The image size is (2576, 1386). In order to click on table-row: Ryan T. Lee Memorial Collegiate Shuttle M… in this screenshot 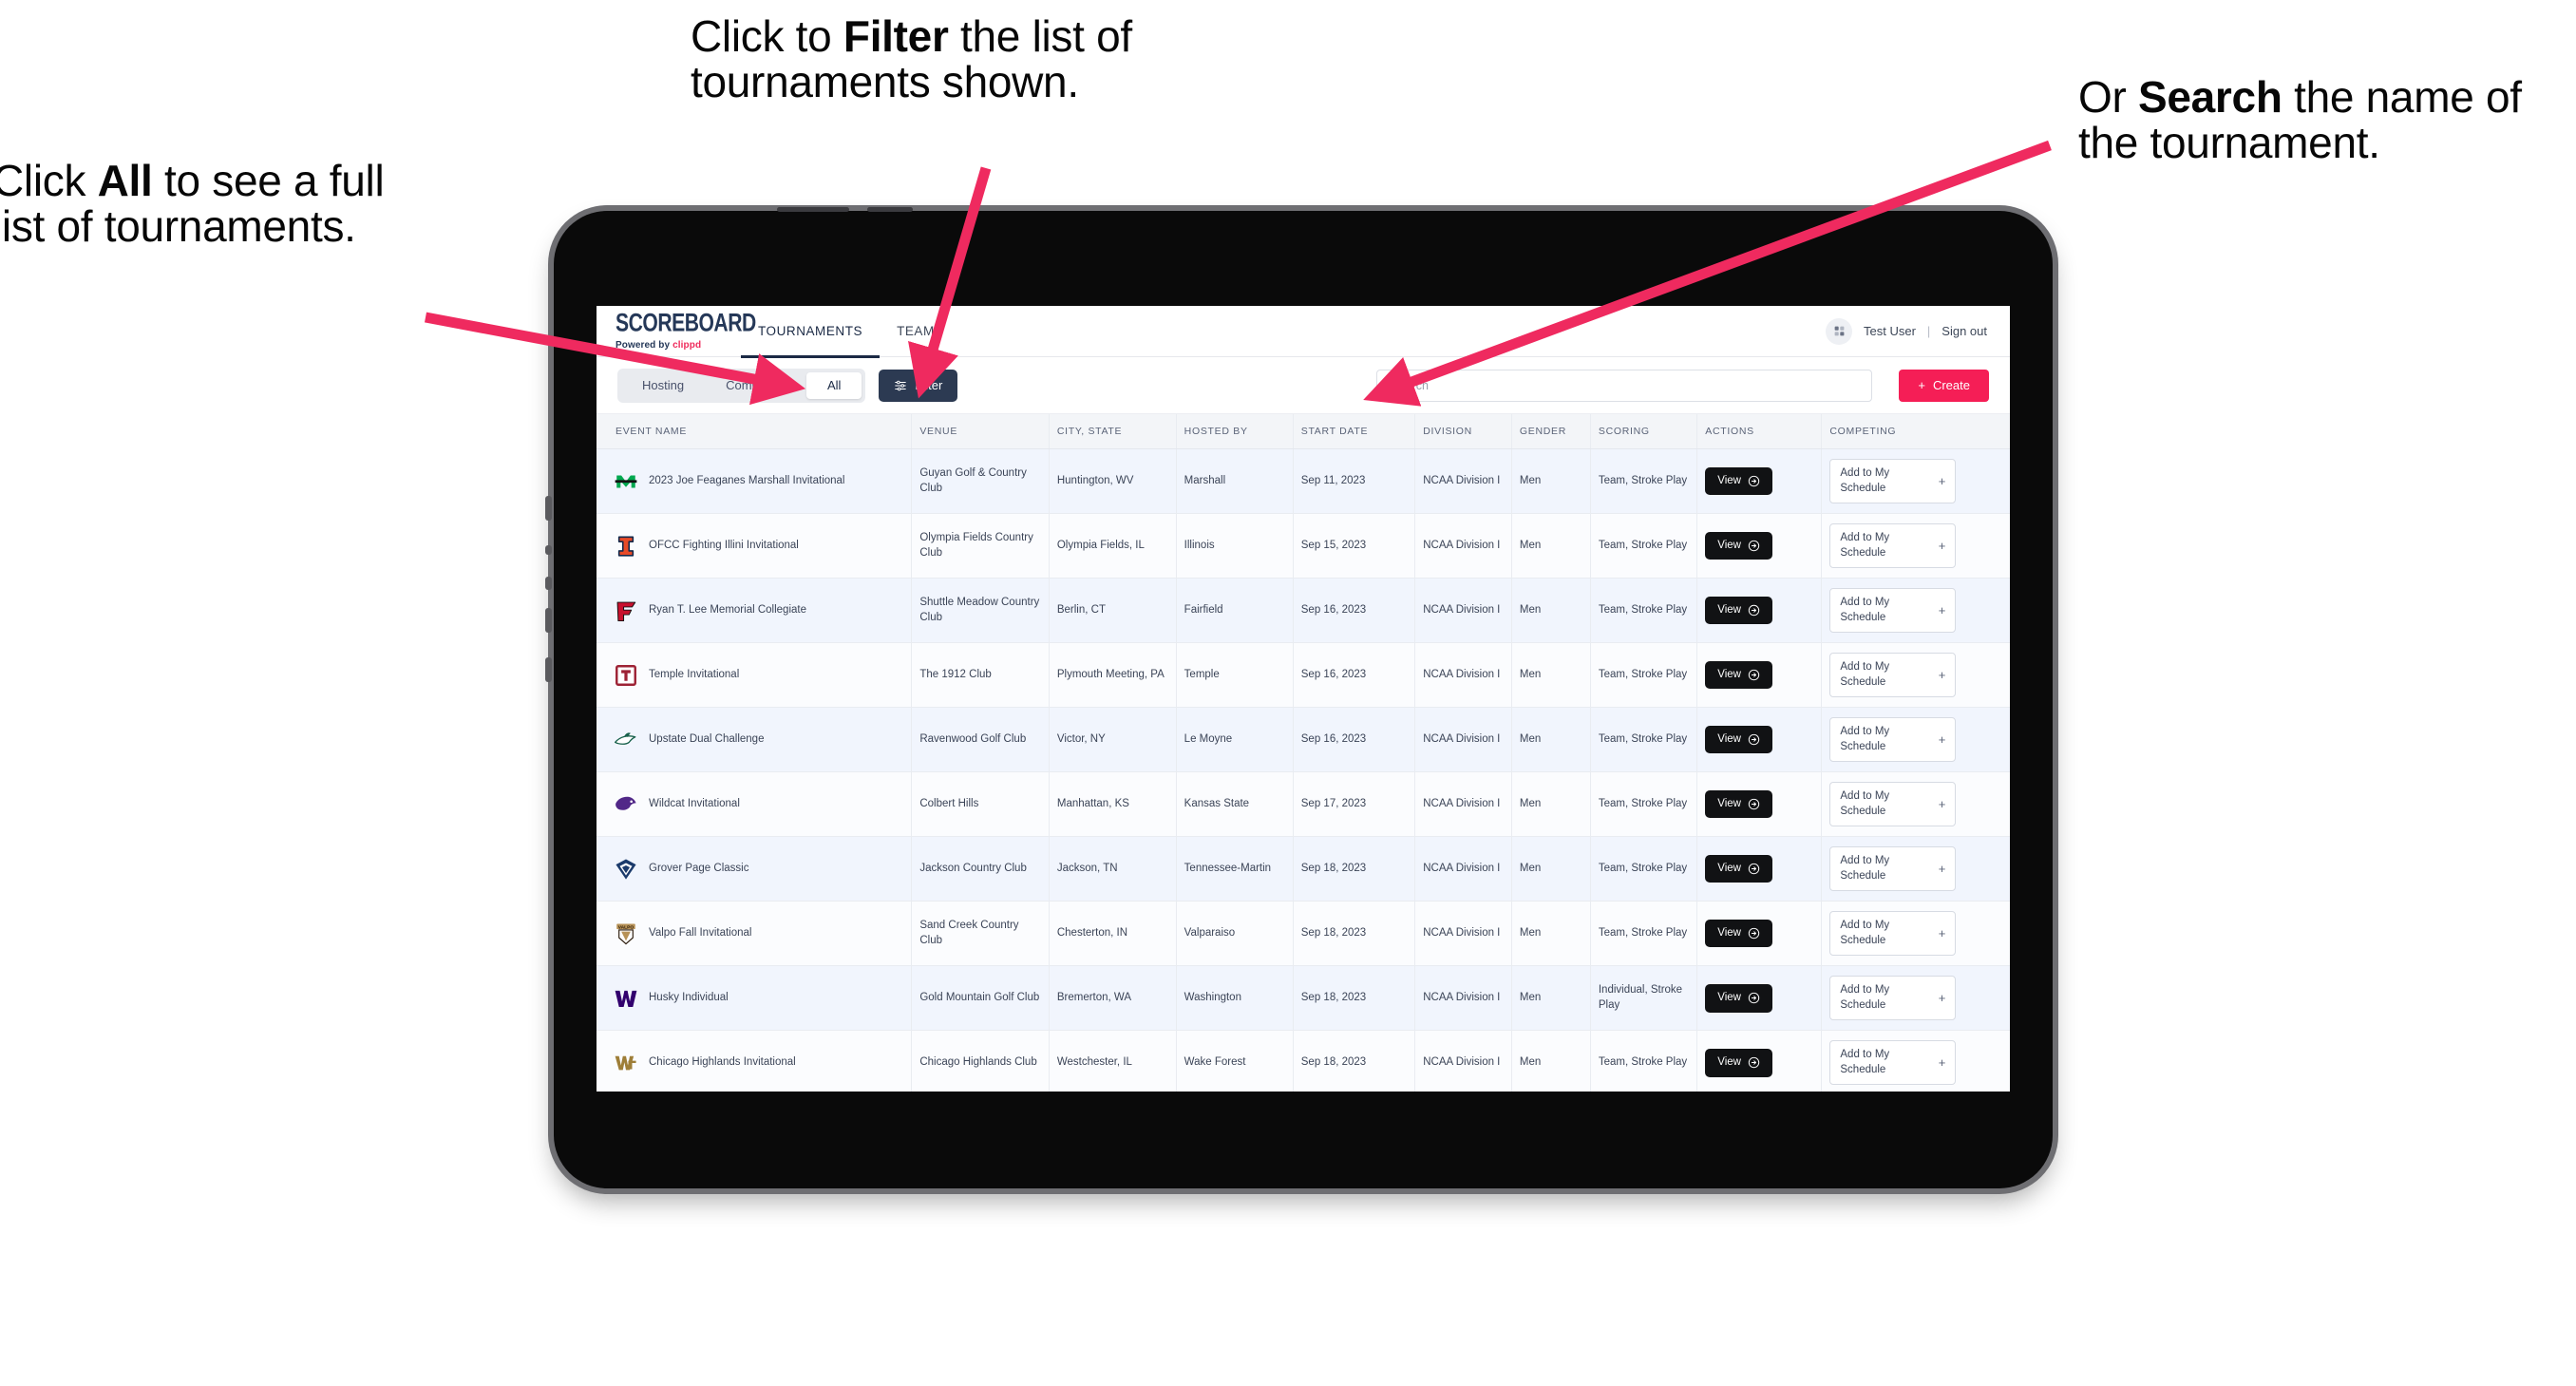, I will do `click(1303, 611)`.